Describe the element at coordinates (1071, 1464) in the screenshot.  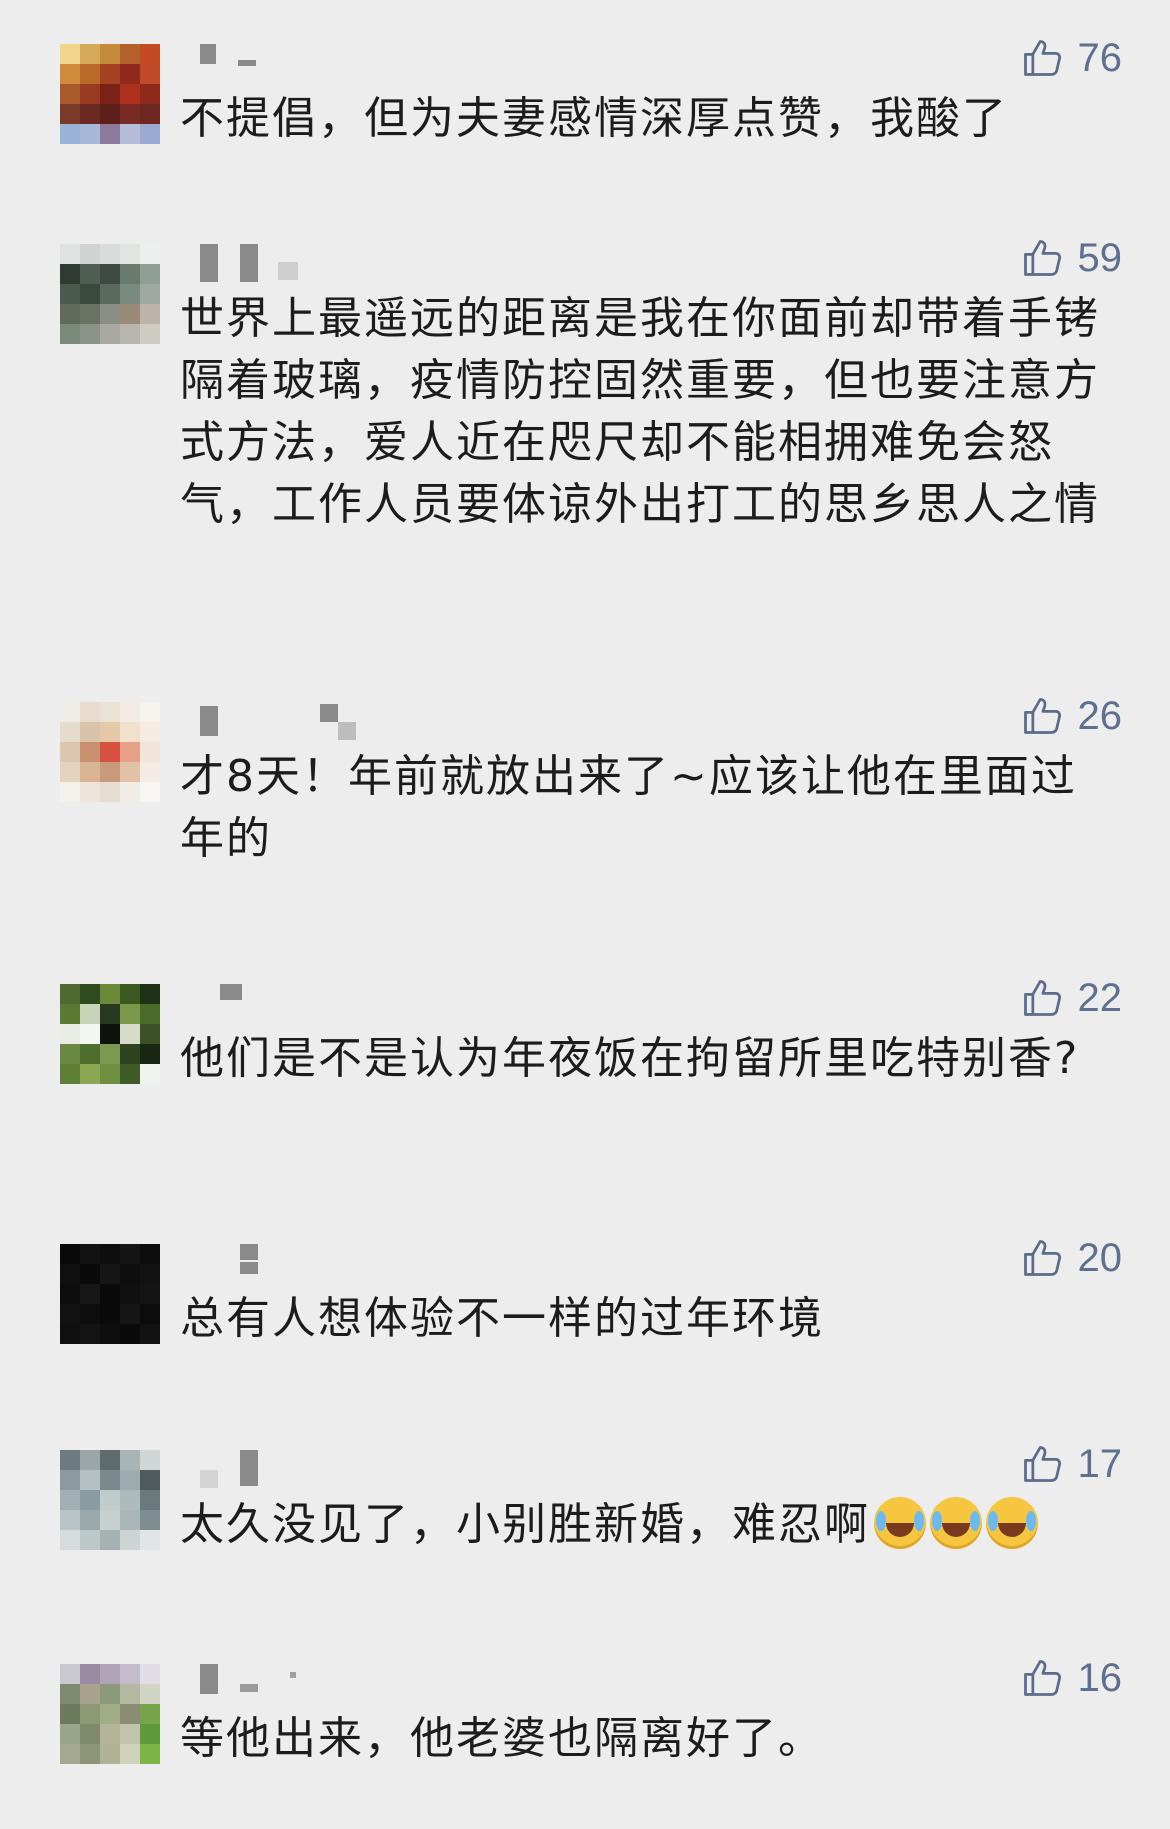
I see `like-button: 17` at that location.